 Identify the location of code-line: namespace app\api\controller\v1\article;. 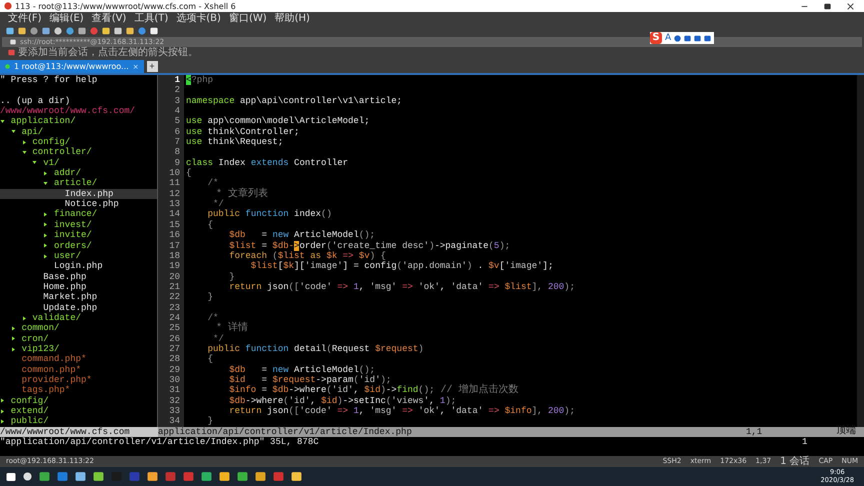
(293, 101).